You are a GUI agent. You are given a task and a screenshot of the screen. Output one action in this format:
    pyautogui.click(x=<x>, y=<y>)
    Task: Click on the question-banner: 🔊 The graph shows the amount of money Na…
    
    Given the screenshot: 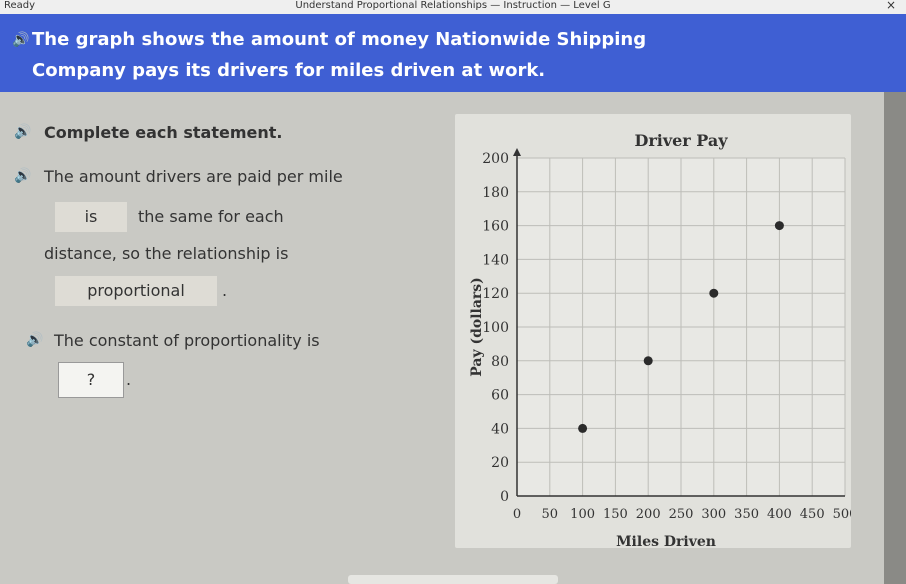 What is the action you would take?
    pyautogui.click(x=453, y=53)
    